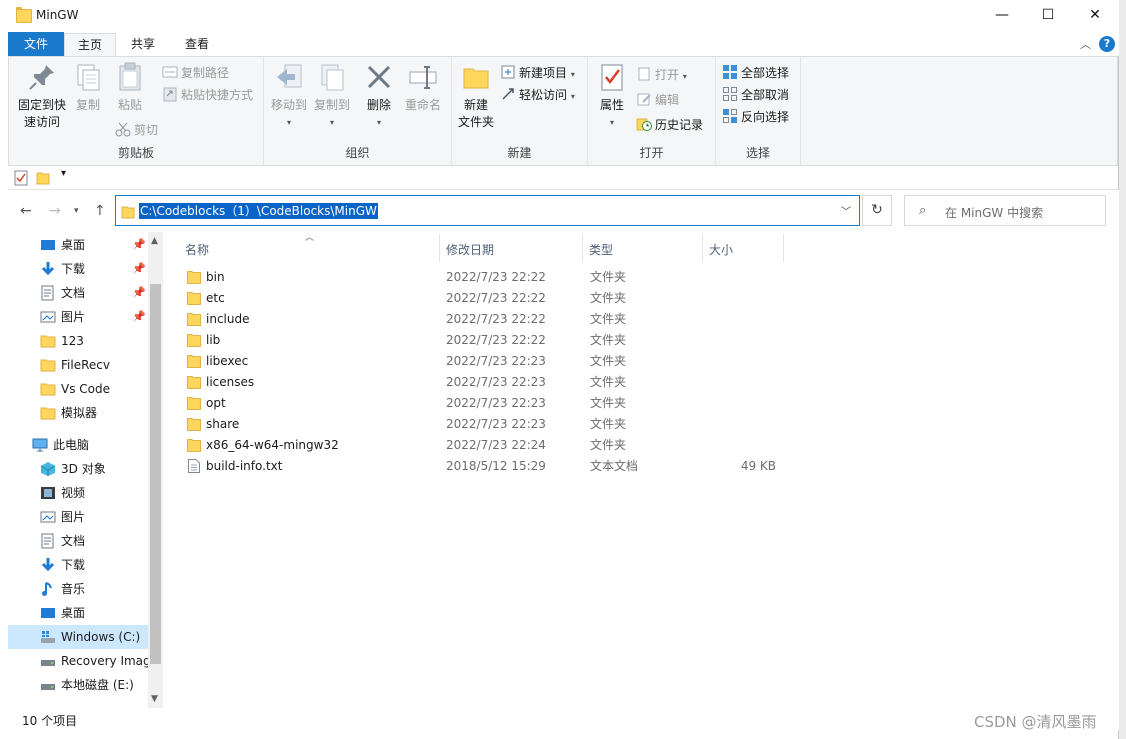 This screenshot has width=1126, height=739. I want to click on file-size: 49 KB, so click(758, 466).